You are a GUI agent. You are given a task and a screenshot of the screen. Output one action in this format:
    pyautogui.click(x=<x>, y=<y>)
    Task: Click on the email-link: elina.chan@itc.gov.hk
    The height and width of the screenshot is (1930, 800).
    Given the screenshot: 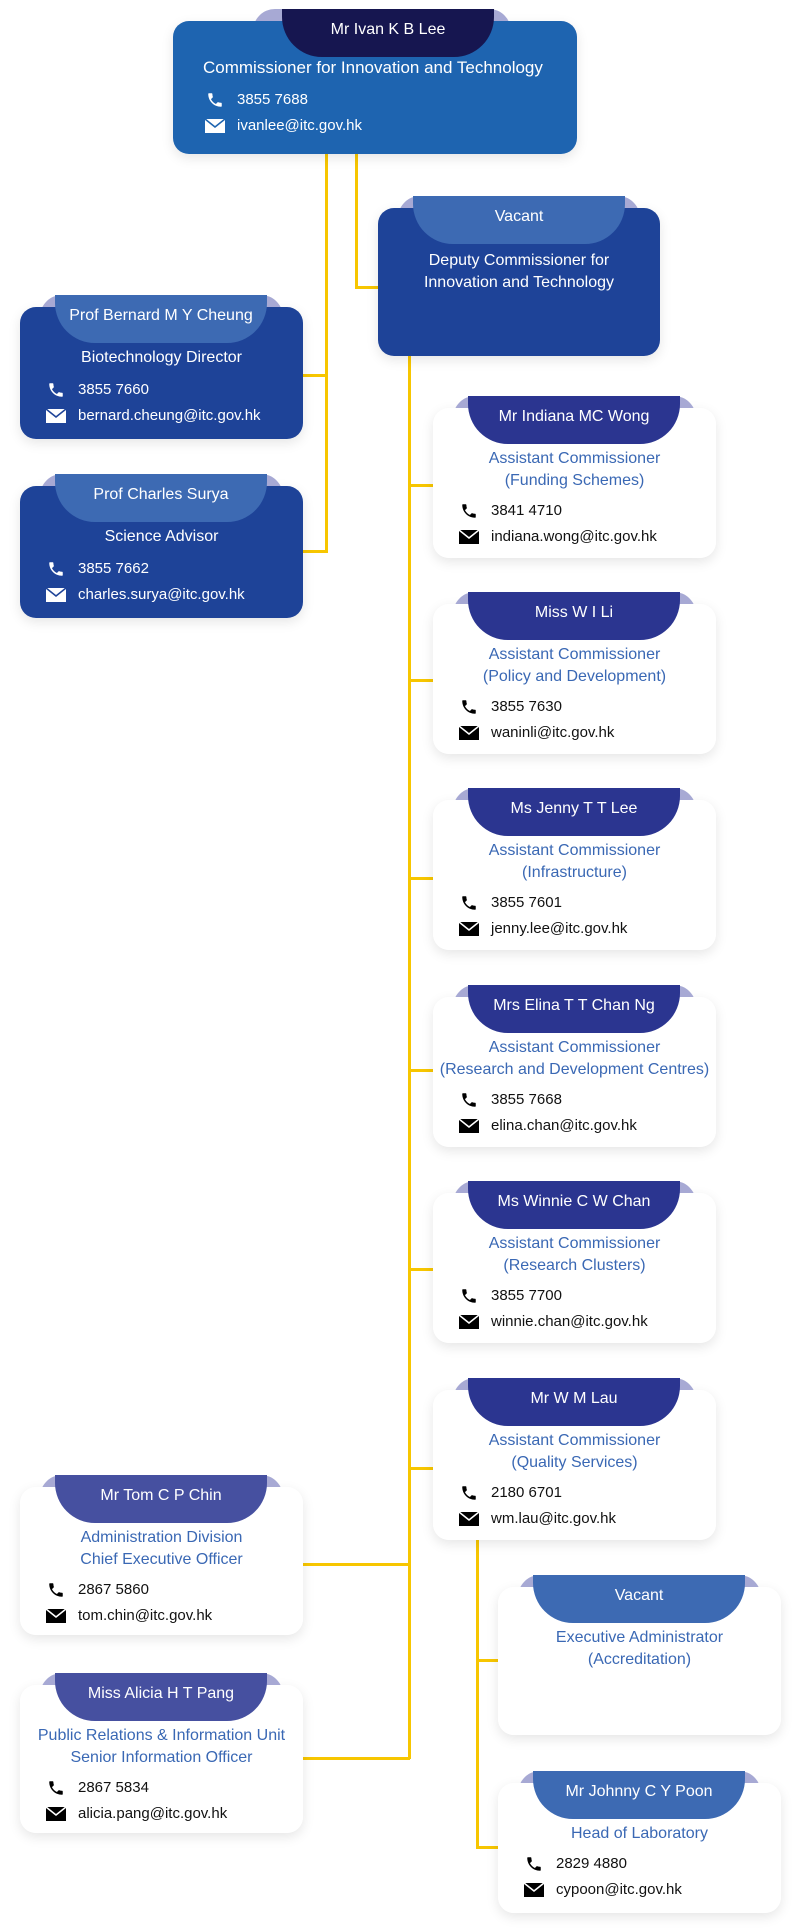 What is the action you would take?
    pyautogui.click(x=564, y=1126)
    